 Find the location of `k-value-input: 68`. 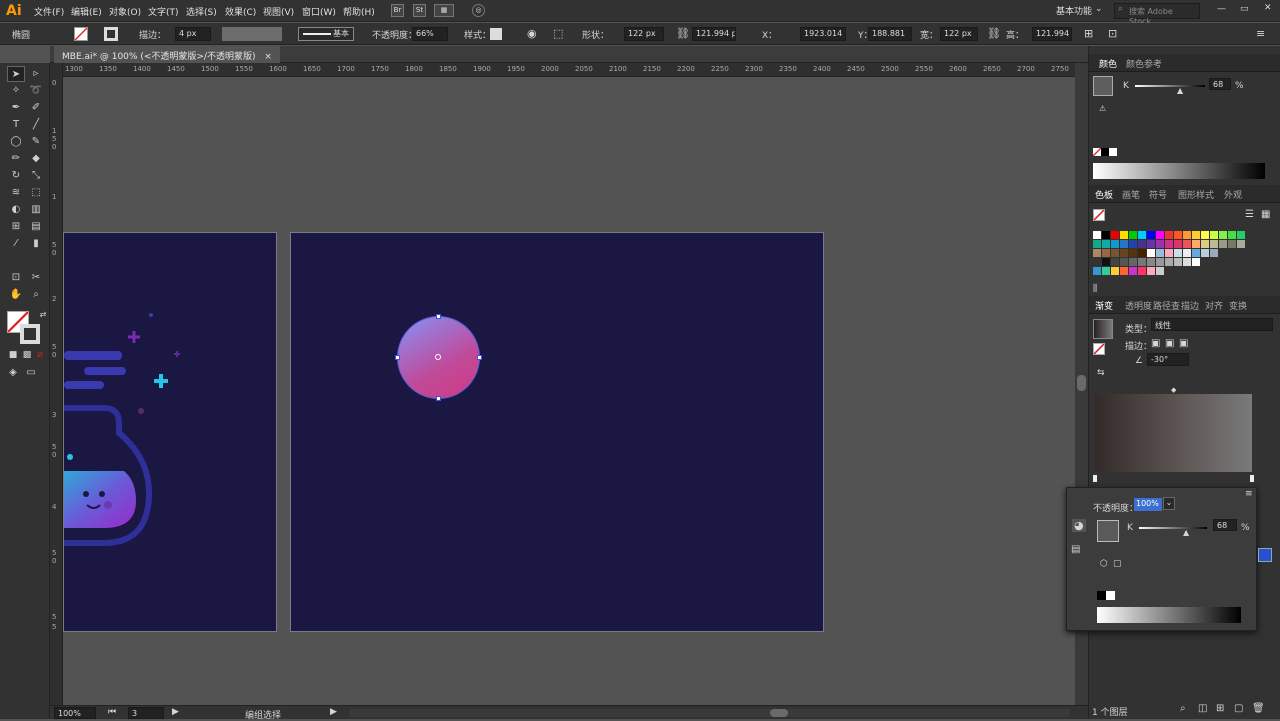

k-value-input: 68 is located at coordinates (1220, 84).